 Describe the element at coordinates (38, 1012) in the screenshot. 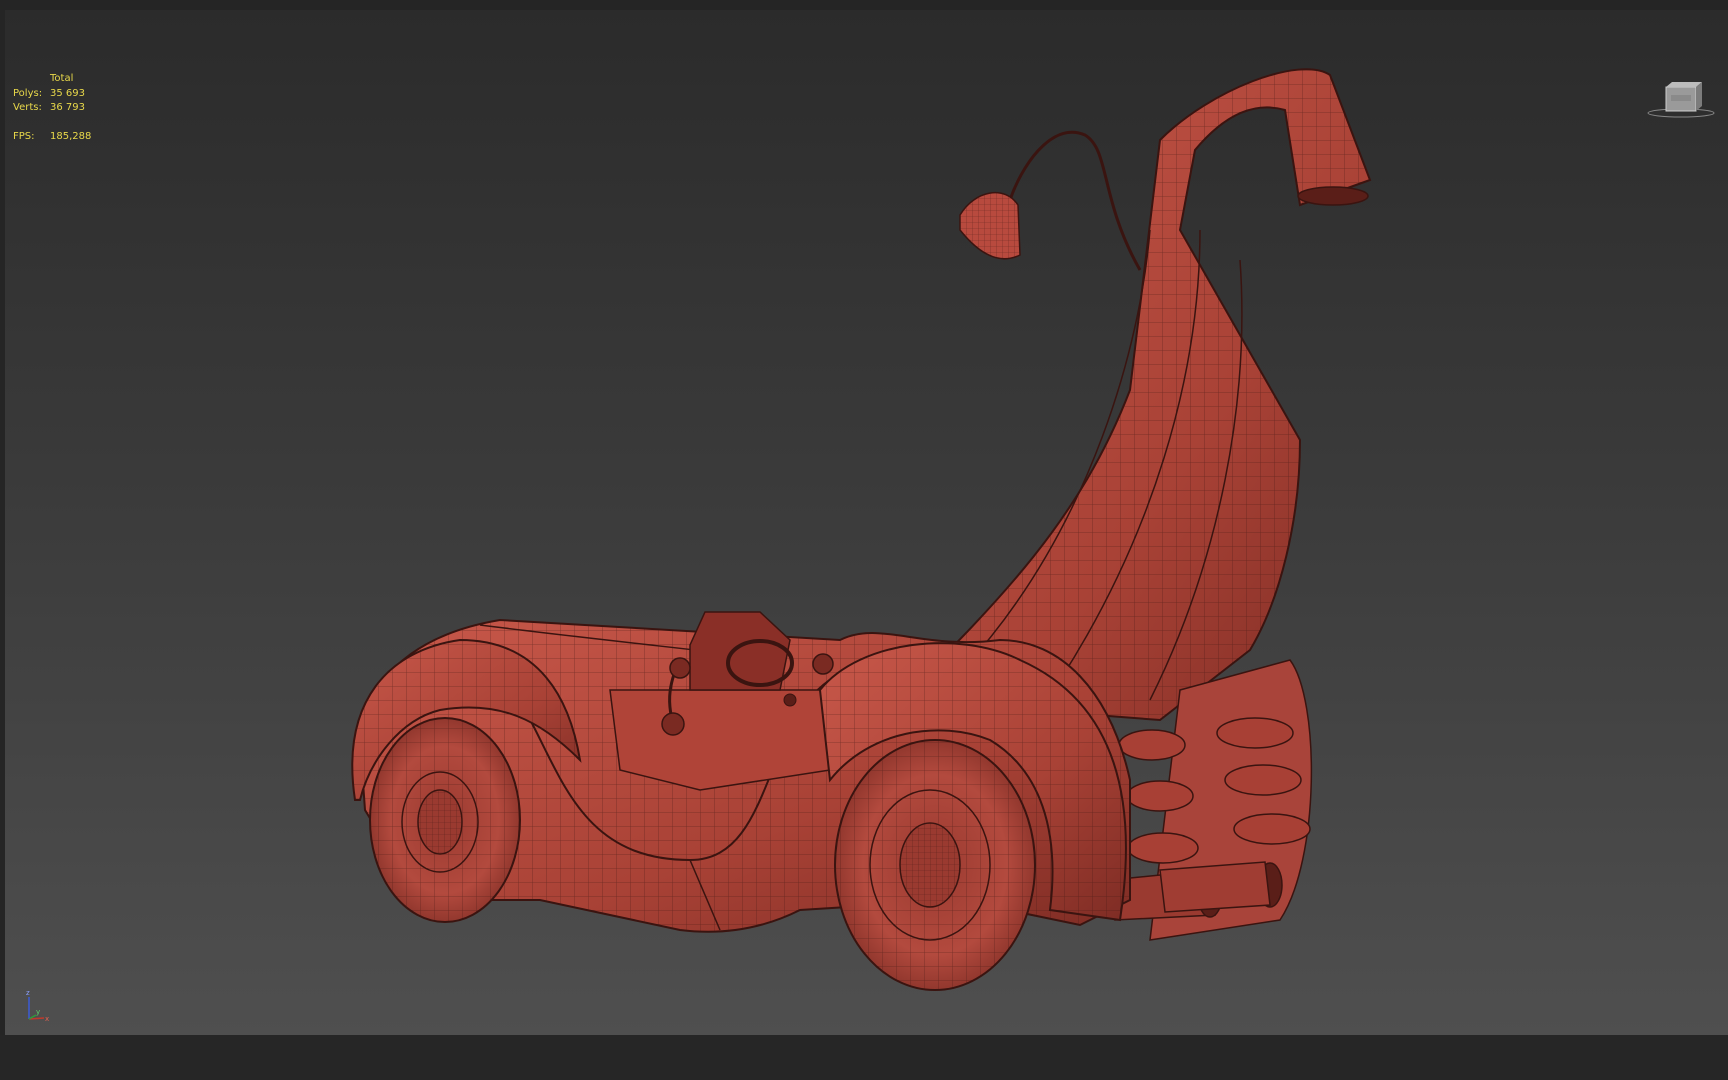

I see `axis-y-label: y` at that location.